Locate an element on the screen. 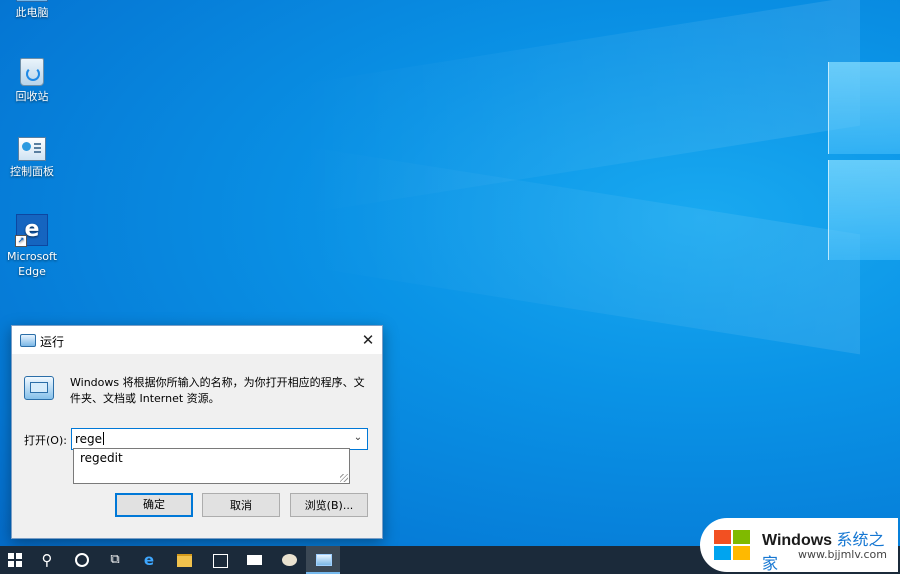 Image resolution: width=900 pixels, height=574 pixels. shortcut-arrow-icon: ↗ is located at coordinates (21, 241).